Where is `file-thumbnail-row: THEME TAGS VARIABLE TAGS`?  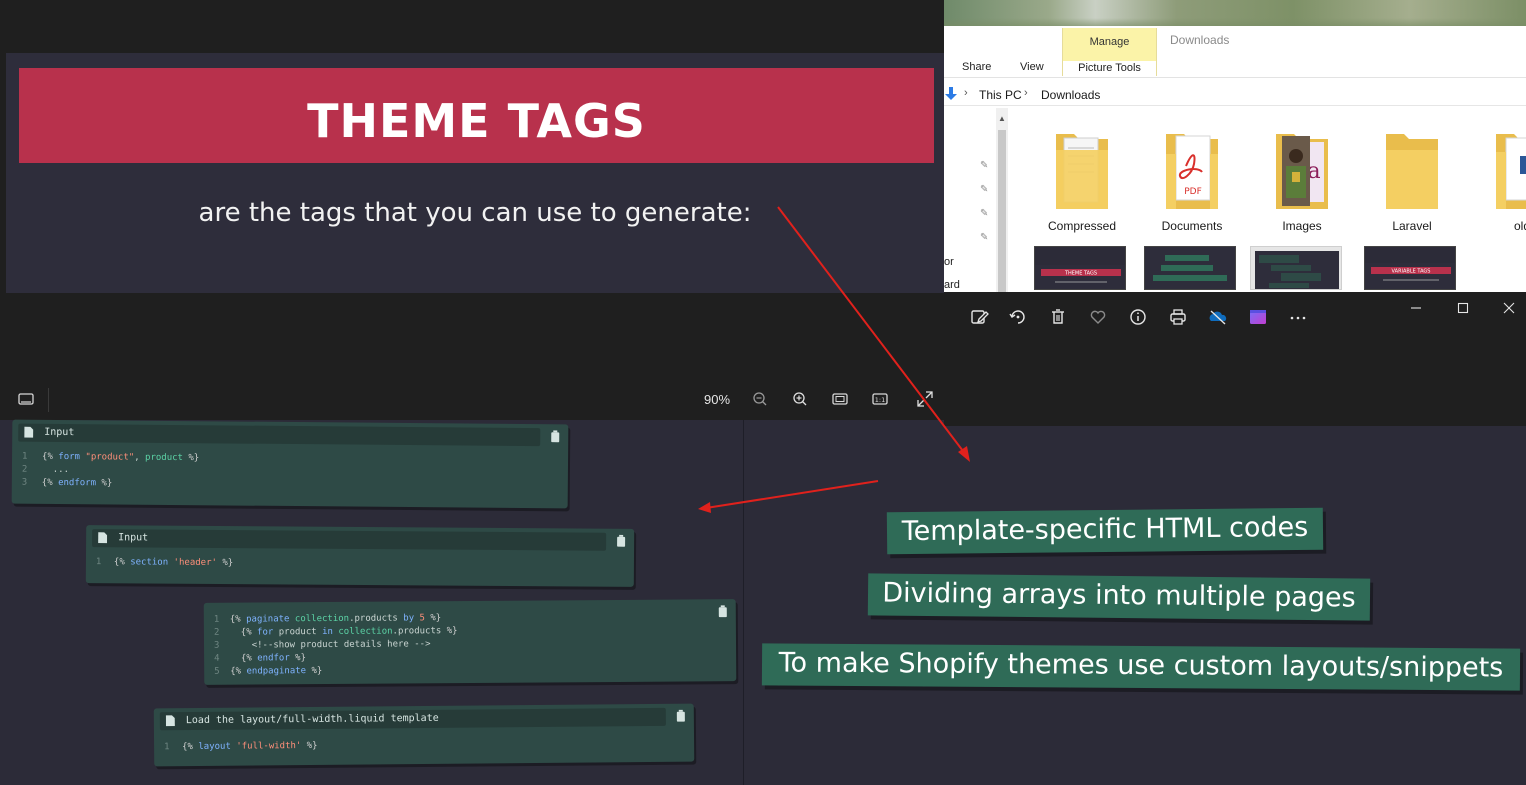 file-thumbnail-row: THEME TAGS VARIABLE TAGS is located at coordinates (1235, 267).